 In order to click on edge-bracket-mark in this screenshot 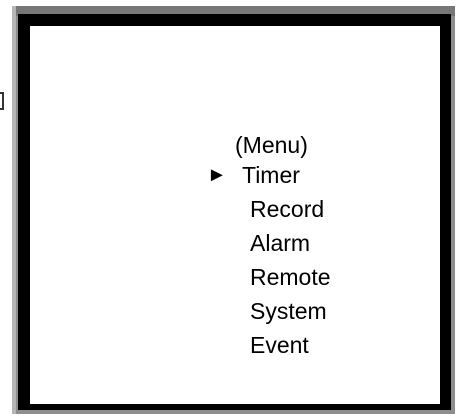, I will do `click(2, 101)`.